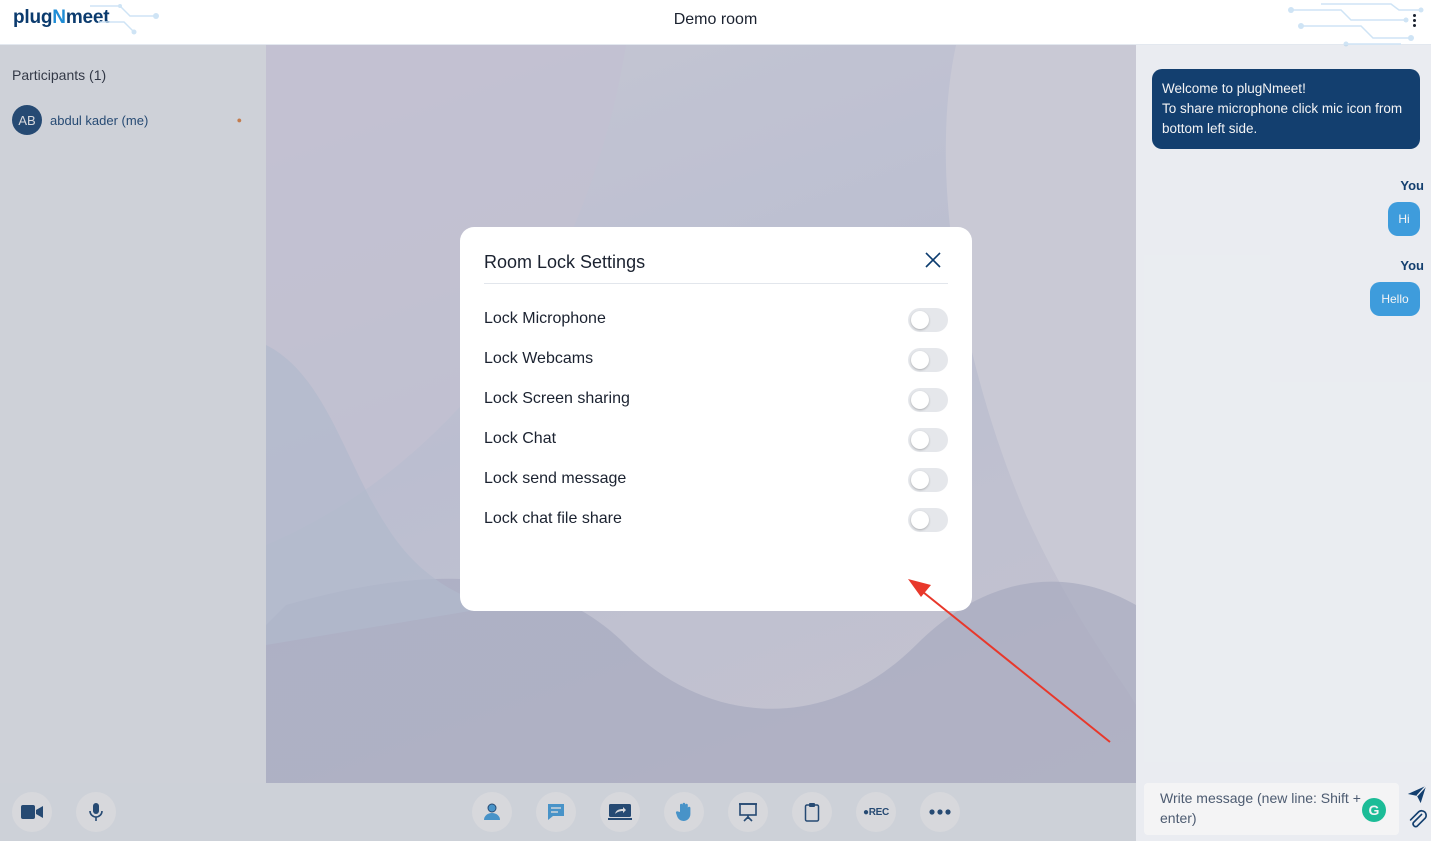 The height and width of the screenshot is (841, 1431). I want to click on lock-chat-file-share-label: Lock chat file share, so click(553, 518).